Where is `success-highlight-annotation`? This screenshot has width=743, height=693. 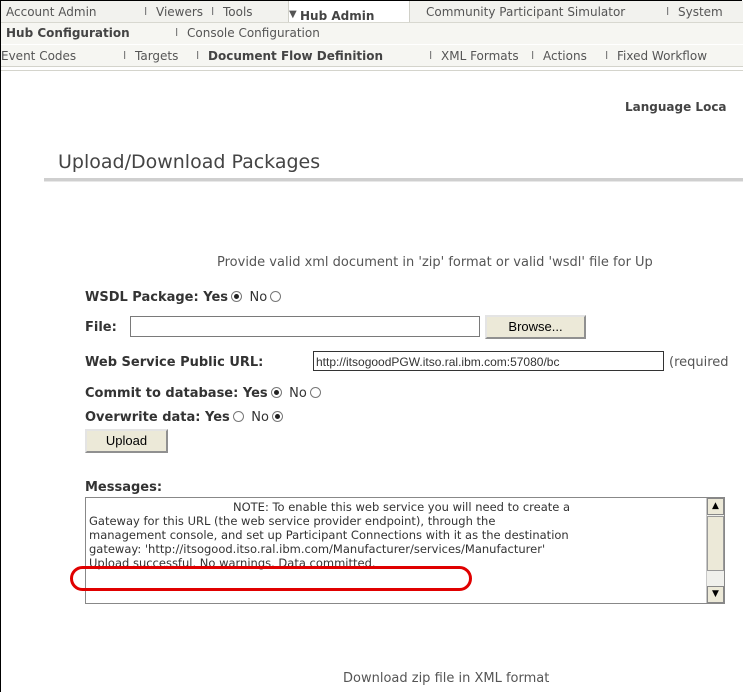 success-highlight-annotation is located at coordinates (271, 578).